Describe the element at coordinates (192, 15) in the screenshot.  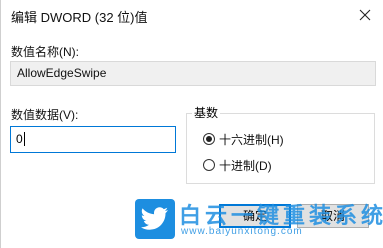
I see `title-bar: 编辑 DWORD (32 位)值` at that location.